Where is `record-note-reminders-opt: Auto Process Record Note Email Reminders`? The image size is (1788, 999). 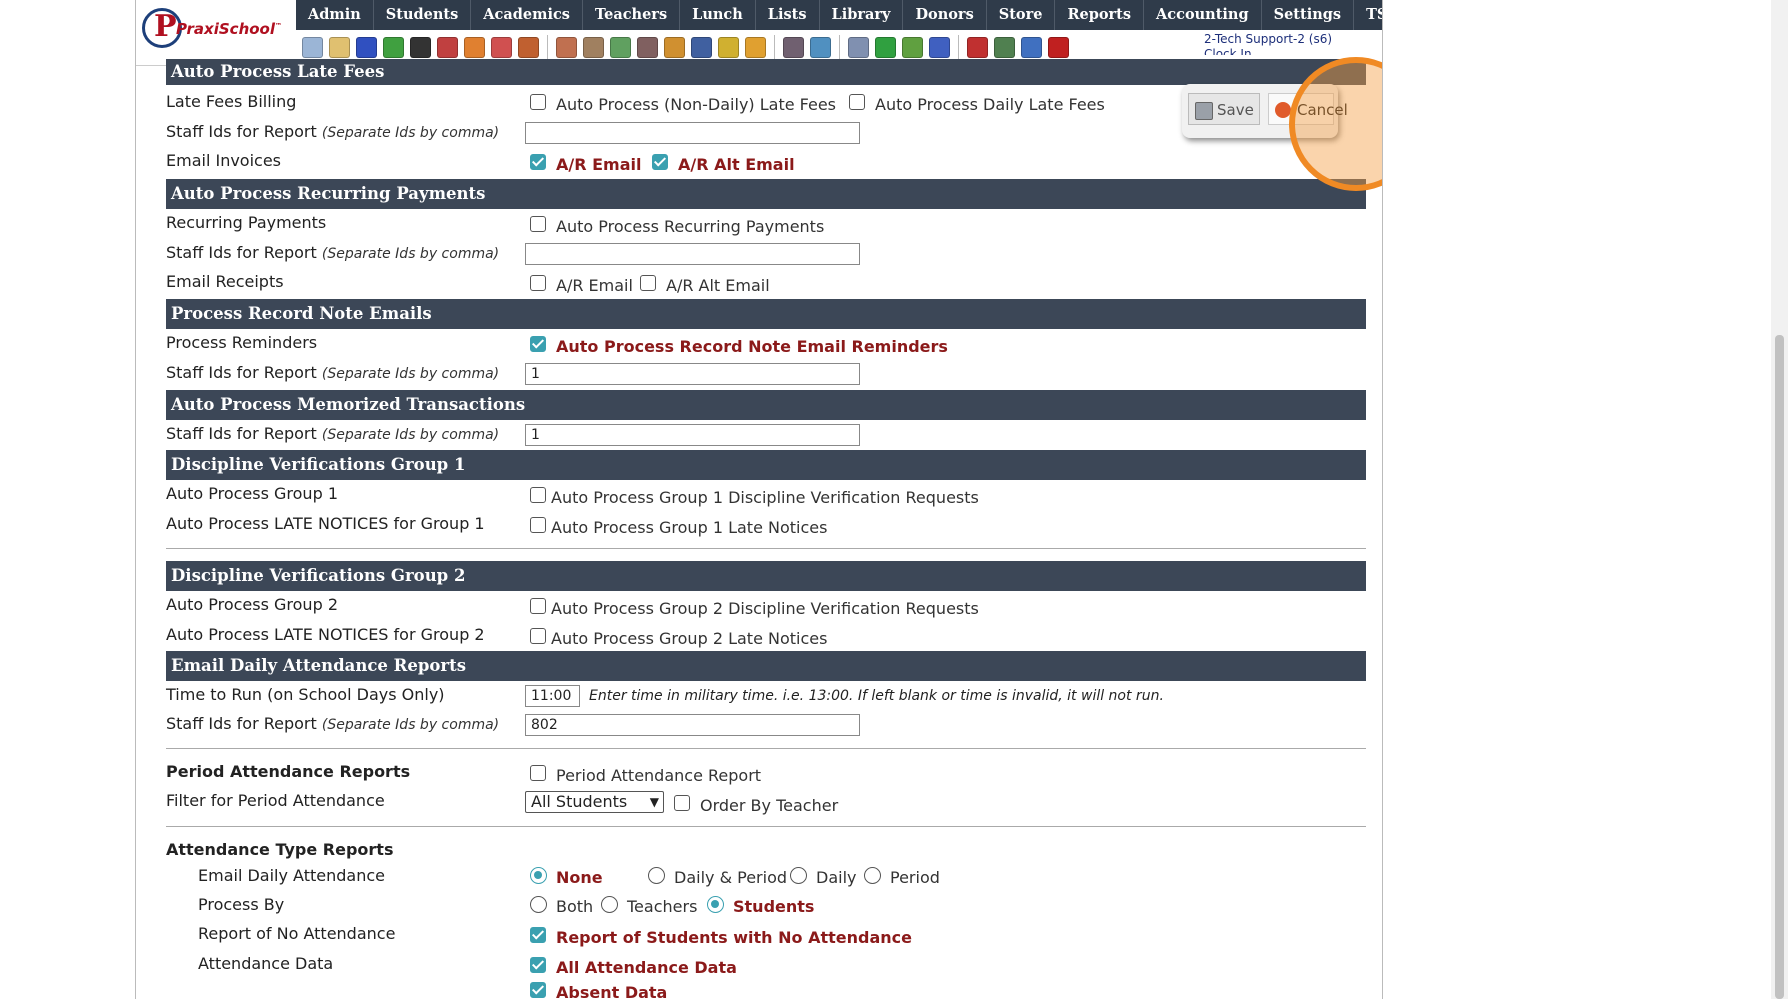 record-note-reminders-opt: Auto Process Record Note Email Reminders is located at coordinates (752, 346).